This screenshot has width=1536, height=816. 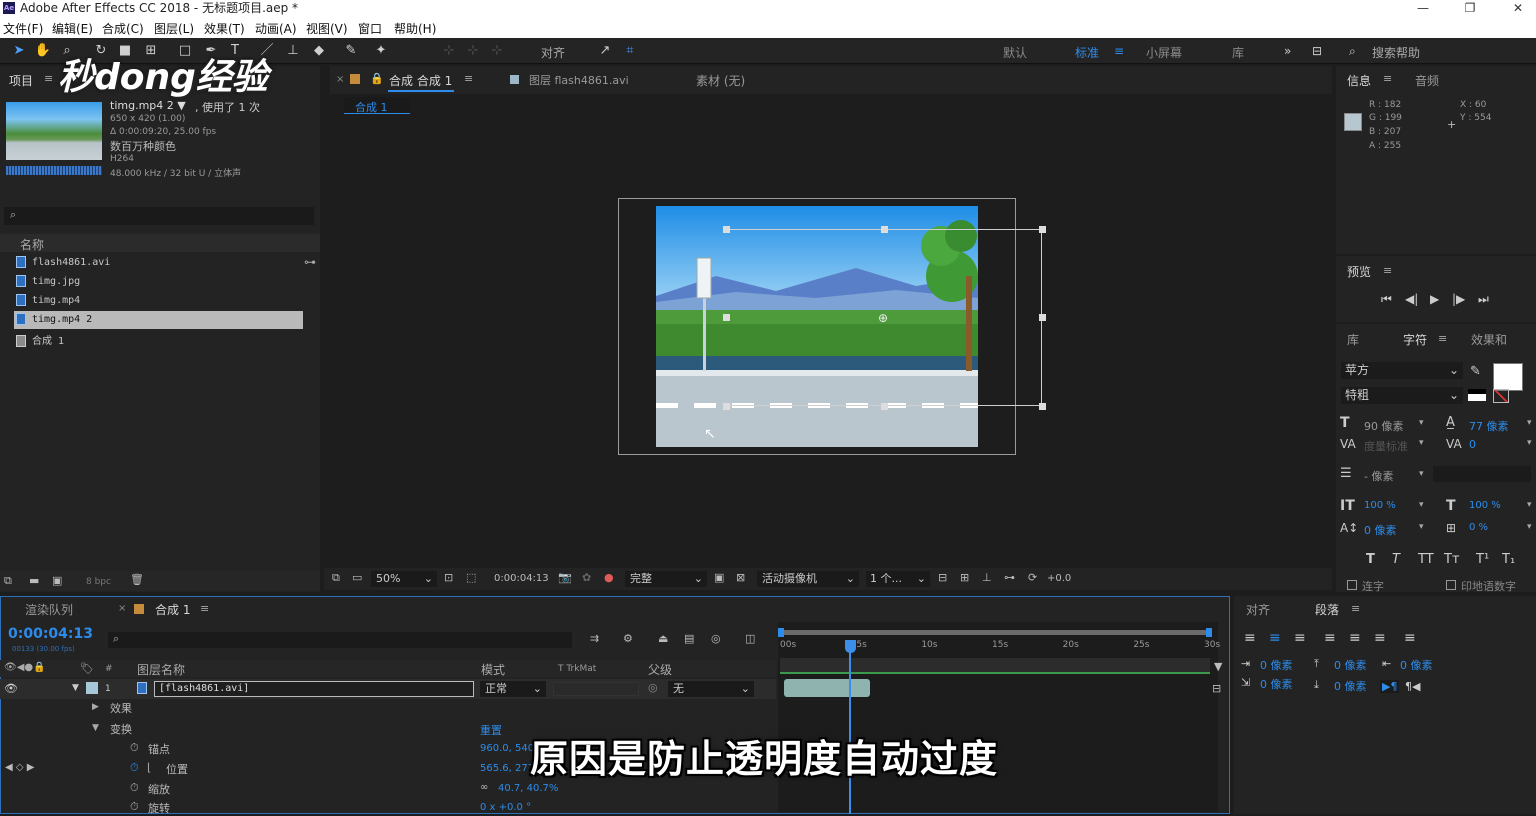 What do you see at coordinates (1384, 426) in the screenshot?
I see `font-size-value: 90 像素` at bounding box center [1384, 426].